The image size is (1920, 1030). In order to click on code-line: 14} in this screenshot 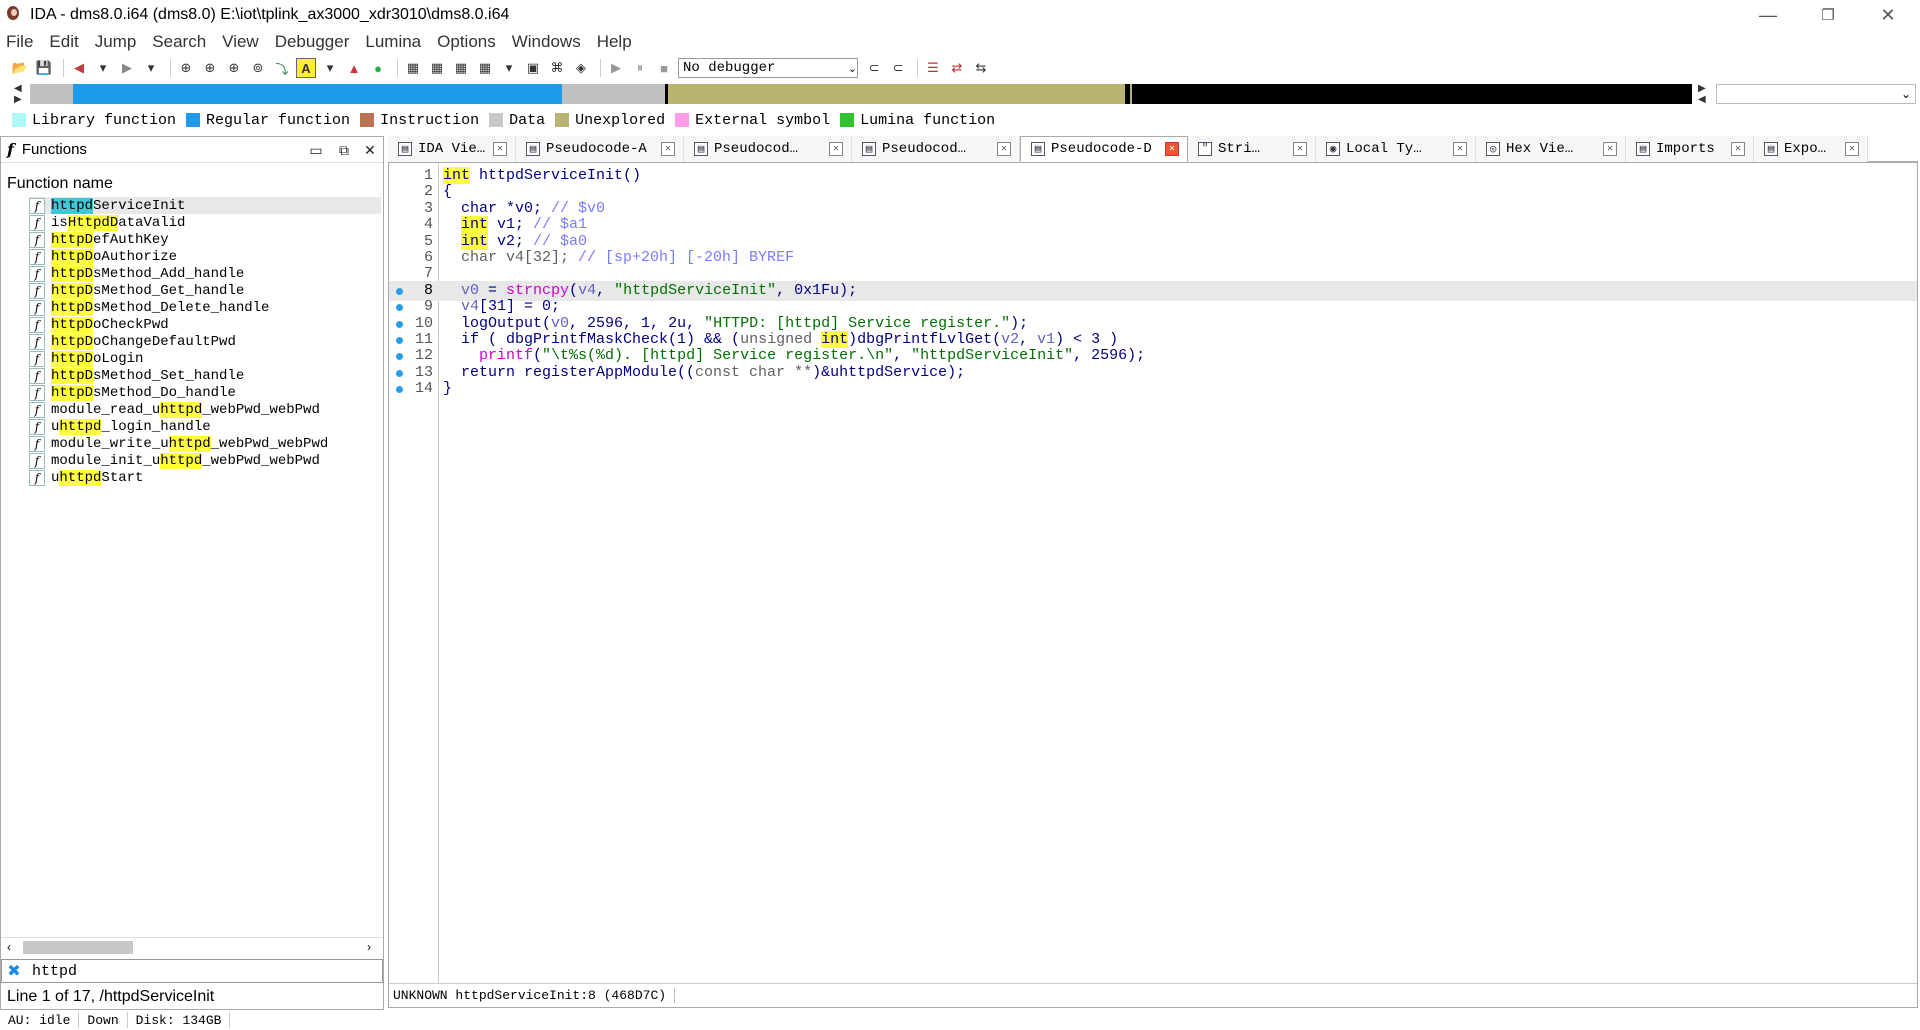, I will do `click(1153, 389)`.